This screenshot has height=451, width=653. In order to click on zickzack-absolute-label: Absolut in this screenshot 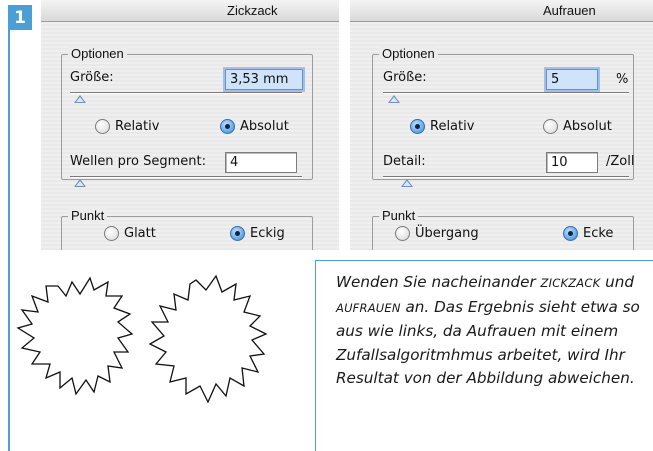, I will do `click(264, 126)`.